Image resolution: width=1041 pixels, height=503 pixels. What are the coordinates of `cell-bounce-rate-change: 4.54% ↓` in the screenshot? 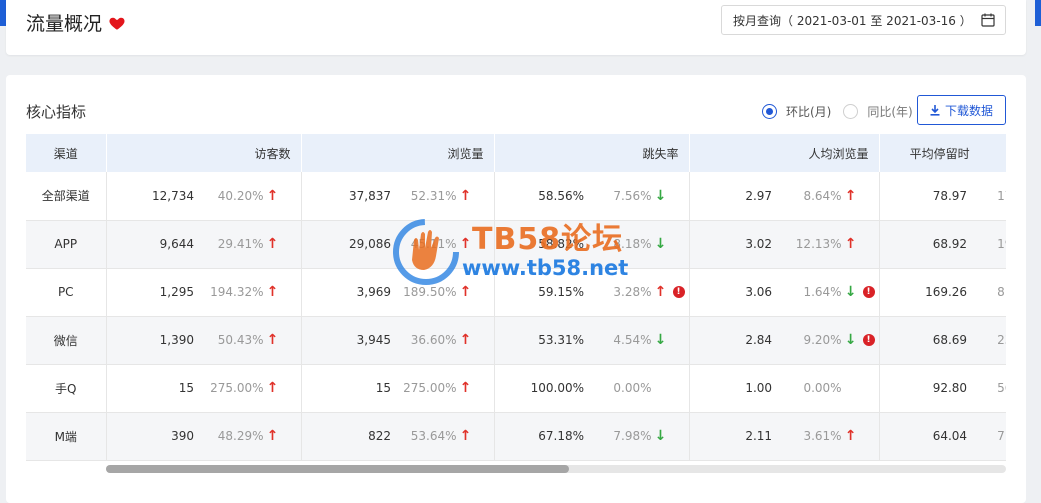 It's located at (637, 340).